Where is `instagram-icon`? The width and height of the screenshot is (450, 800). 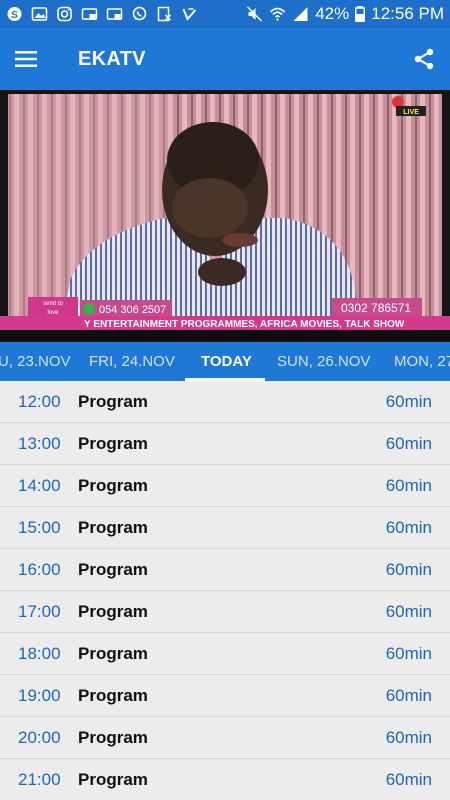
instagram-icon is located at coordinates (64, 14).